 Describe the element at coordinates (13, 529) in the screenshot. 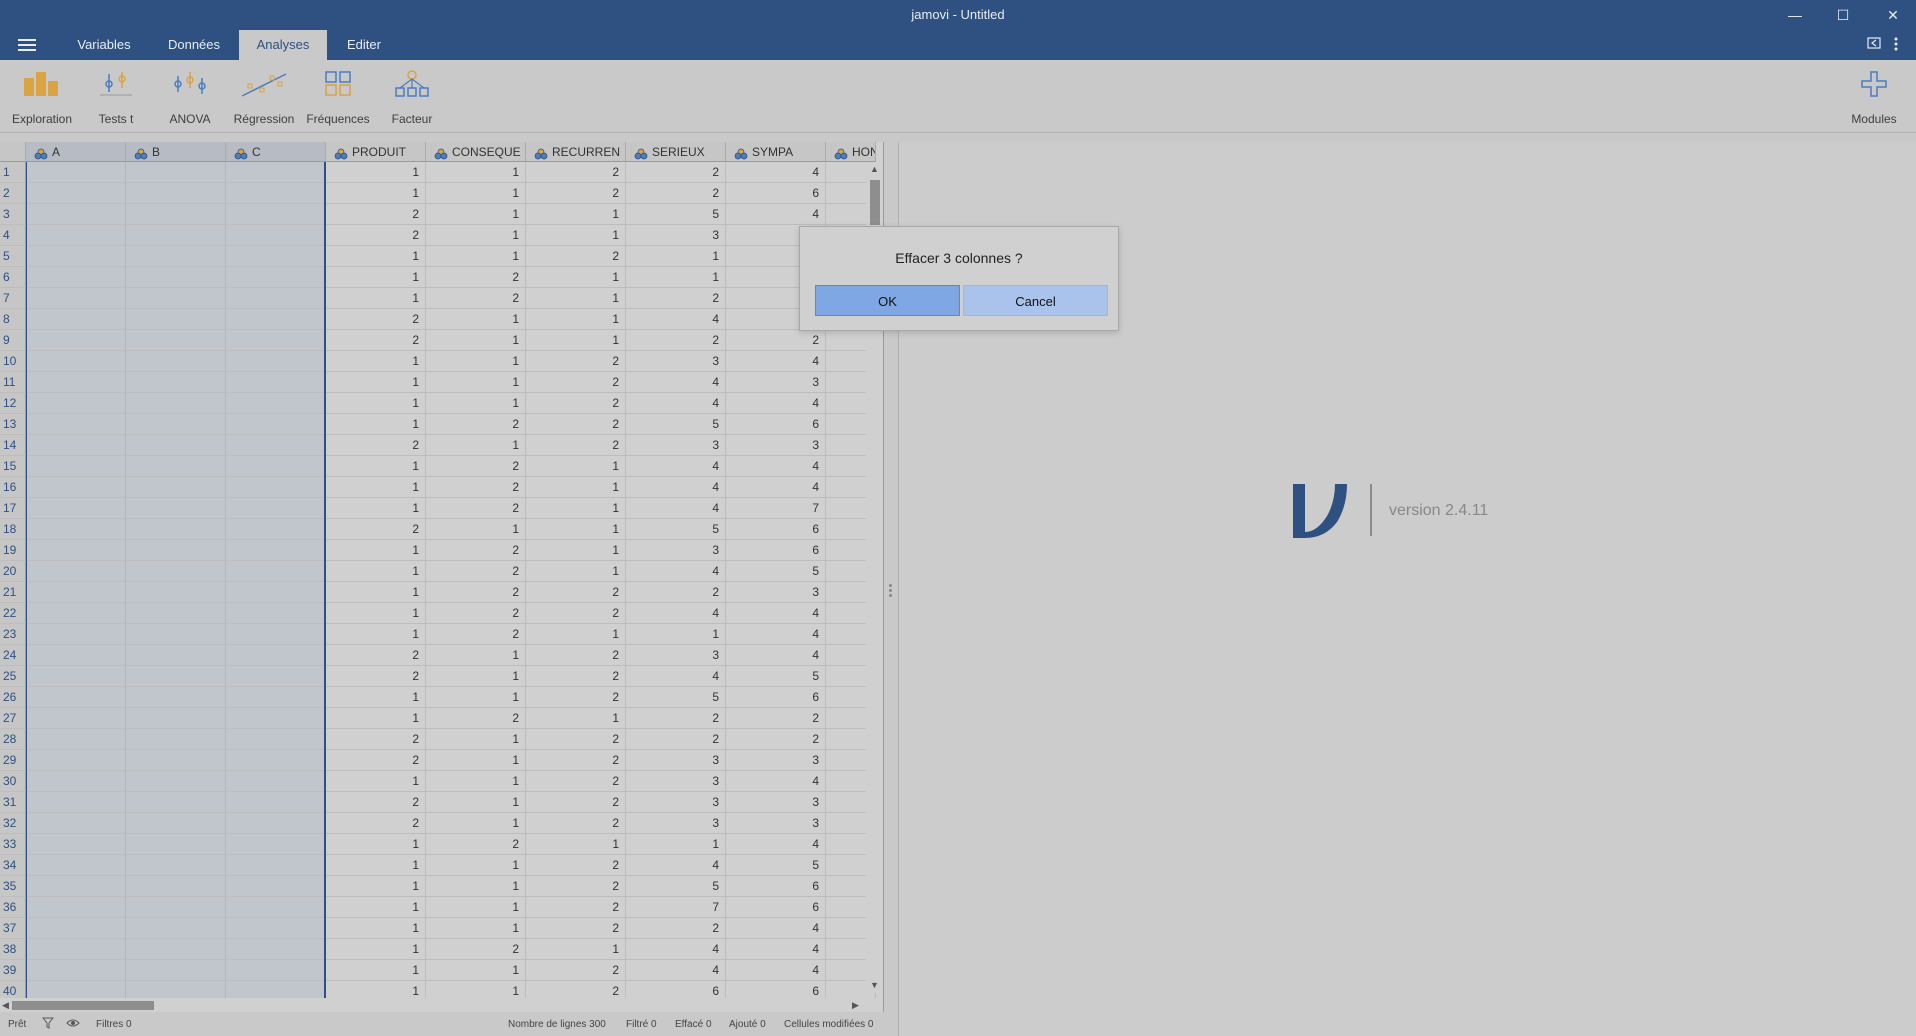

I see `row-number: 18` at that location.